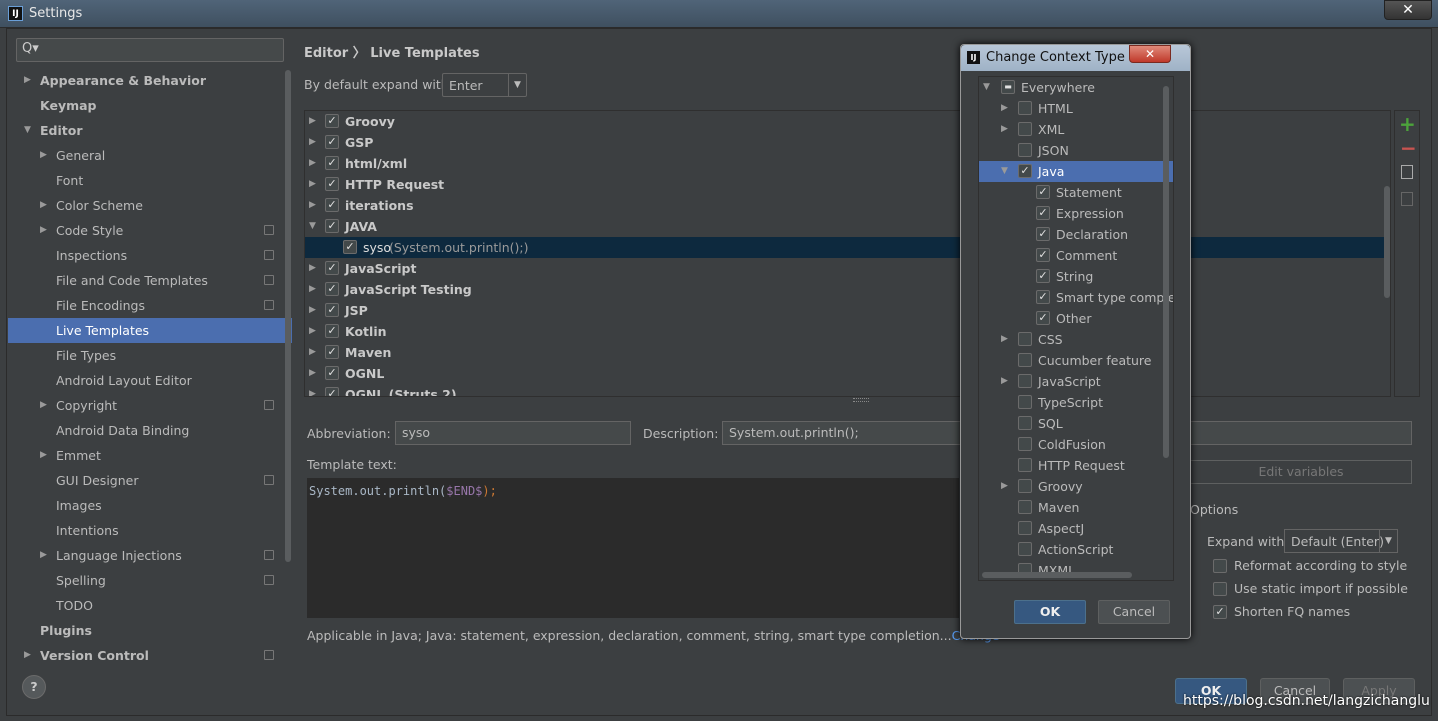  Describe the element at coordinates (847, 352) in the screenshot. I see `template-group-row: ▶ ✓ Maven` at that location.